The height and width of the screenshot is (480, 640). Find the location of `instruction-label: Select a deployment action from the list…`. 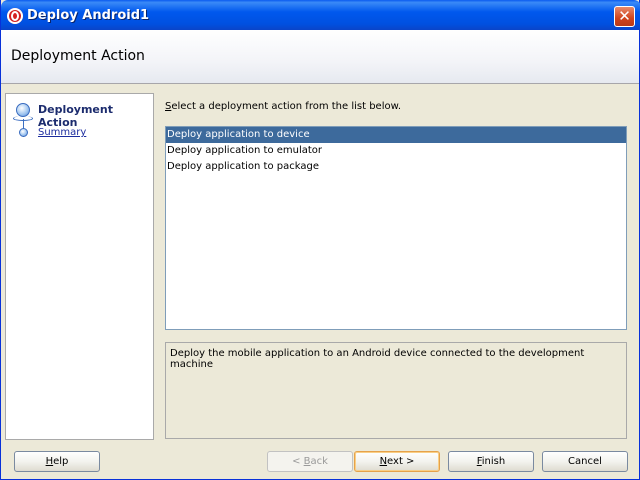

instruction-label: Select a deployment action from the list… is located at coordinates (283, 106).